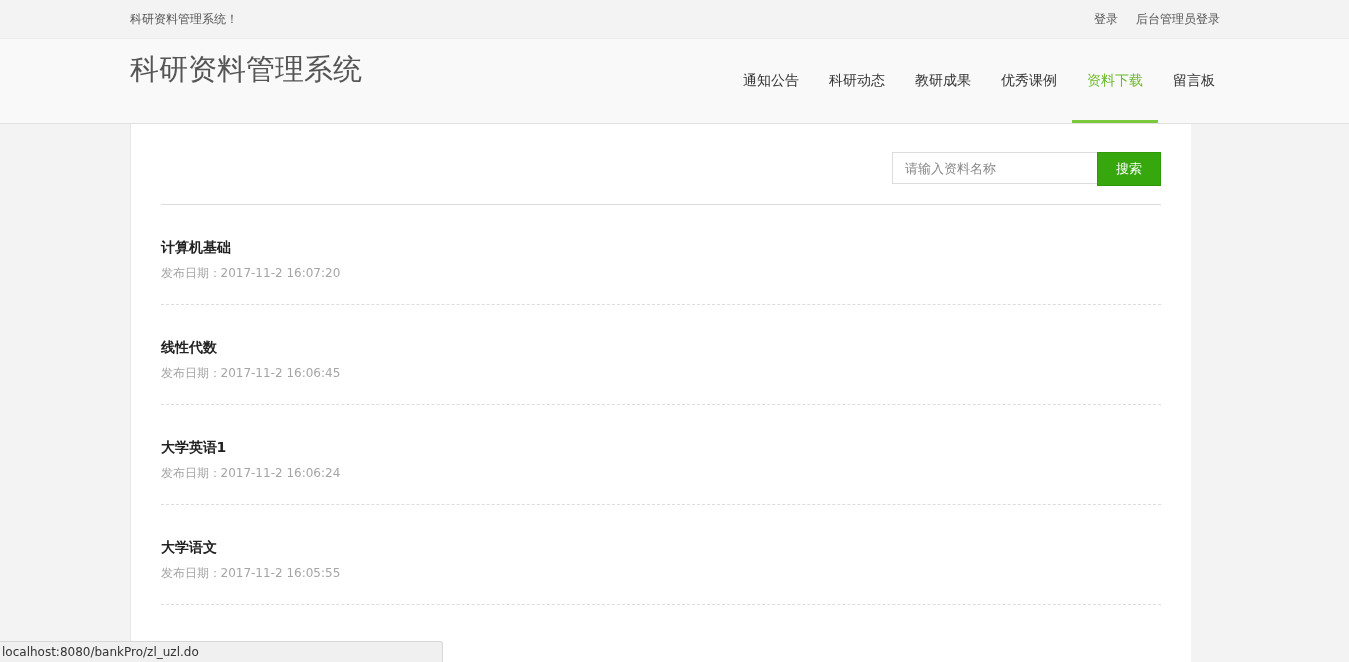  What do you see at coordinates (856, 82) in the screenshot?
I see `nav-tab: 科研动态` at bounding box center [856, 82].